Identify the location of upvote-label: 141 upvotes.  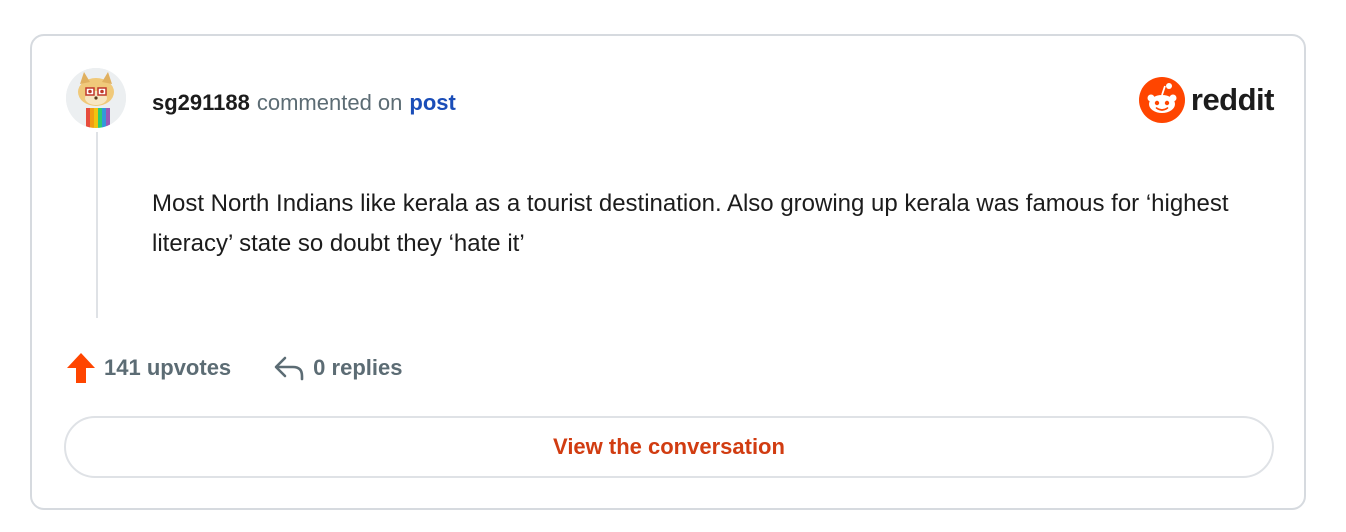
(168, 367).